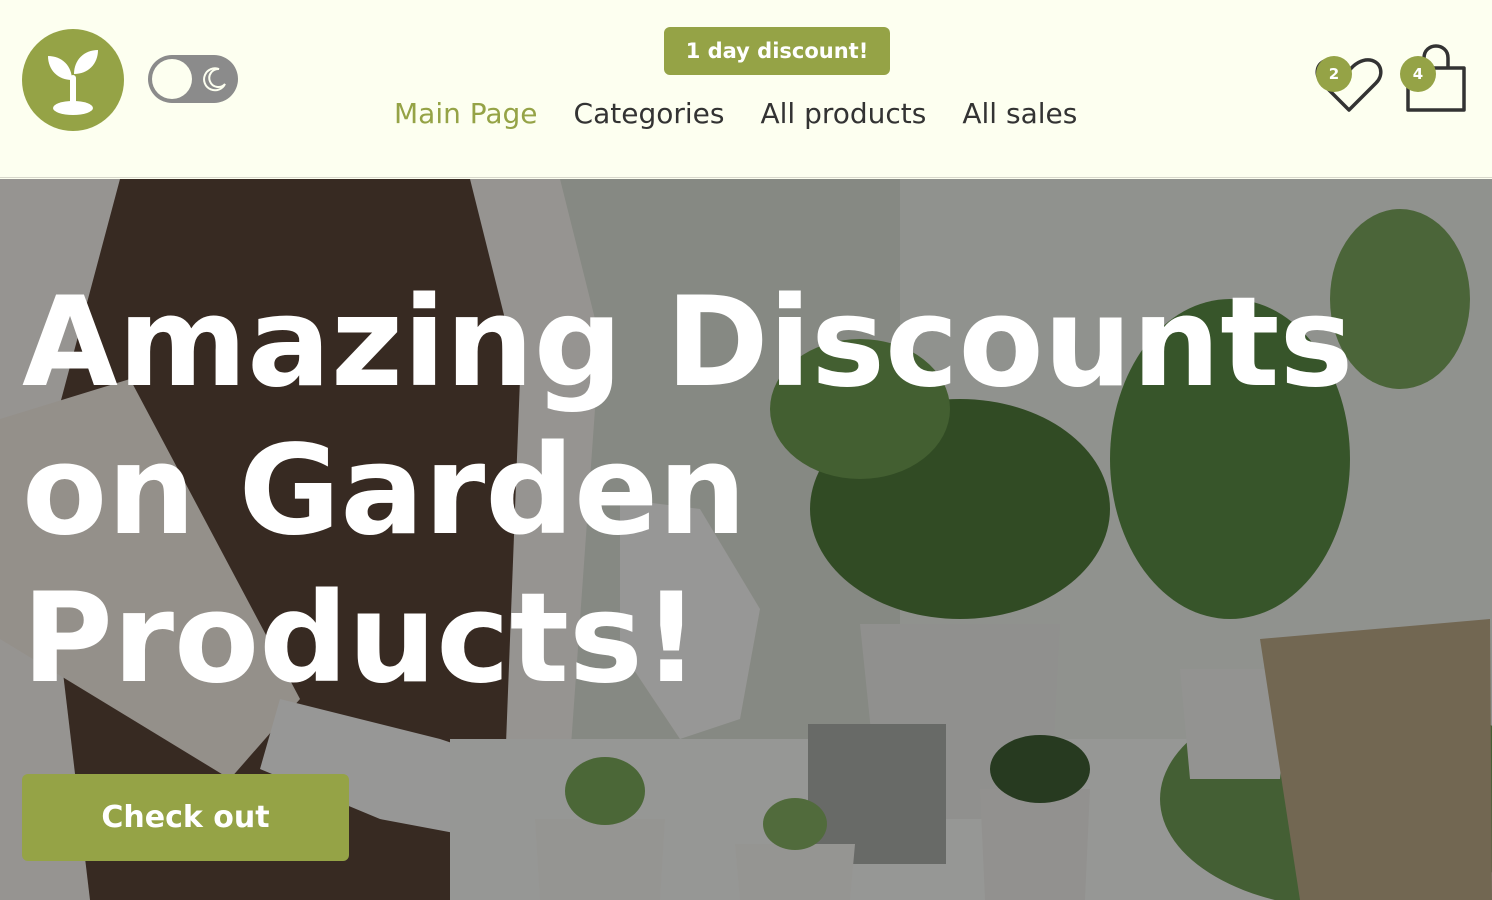 The image size is (1492, 900). Describe the element at coordinates (1019, 113) in the screenshot. I see `nav-all-sales: All sales` at that location.